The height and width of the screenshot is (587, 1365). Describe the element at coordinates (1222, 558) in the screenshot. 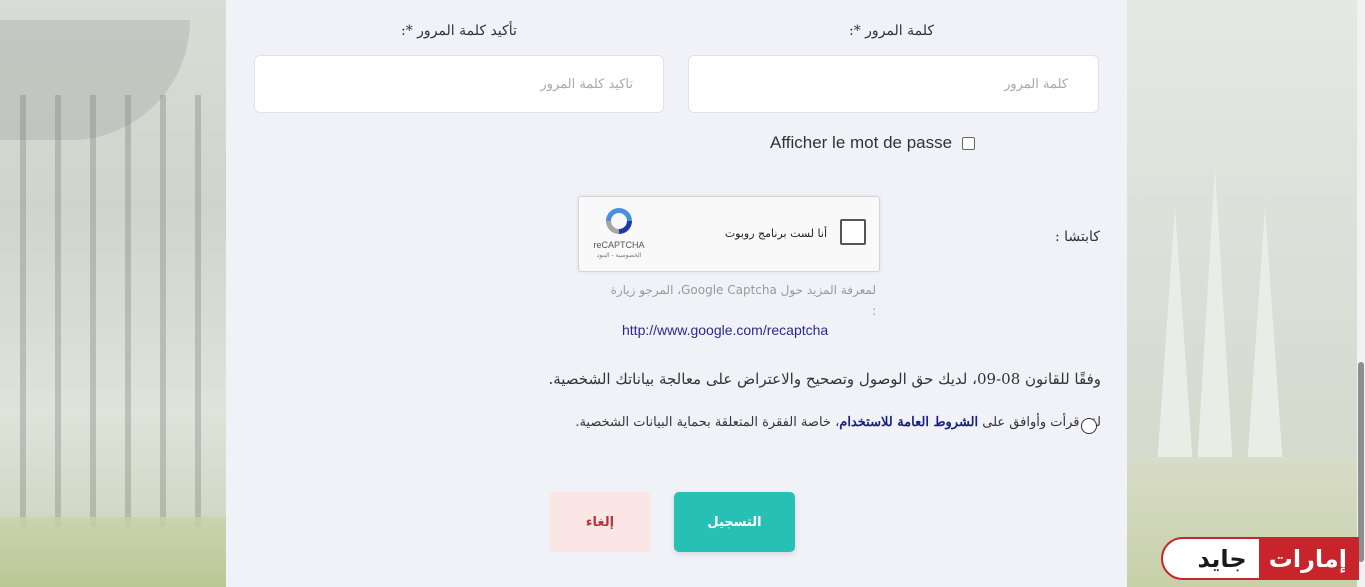

I see `watermark-part2: جايد` at that location.